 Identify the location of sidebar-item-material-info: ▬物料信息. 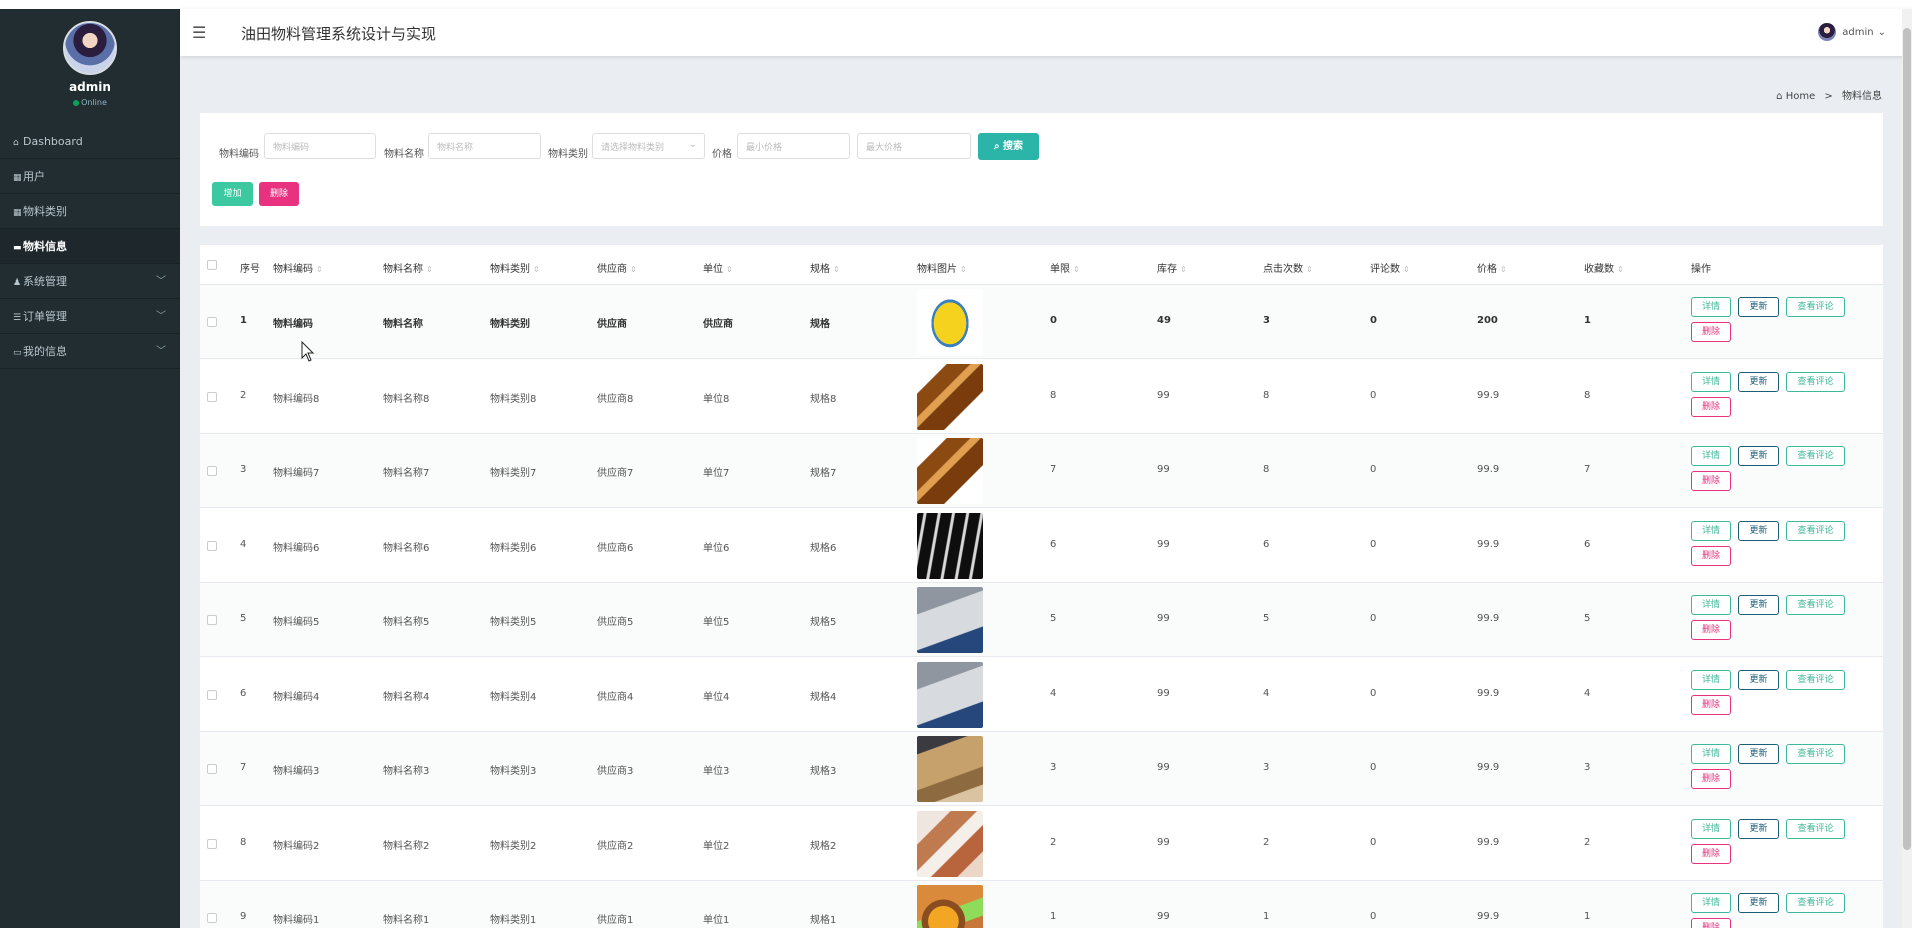
(90, 246).